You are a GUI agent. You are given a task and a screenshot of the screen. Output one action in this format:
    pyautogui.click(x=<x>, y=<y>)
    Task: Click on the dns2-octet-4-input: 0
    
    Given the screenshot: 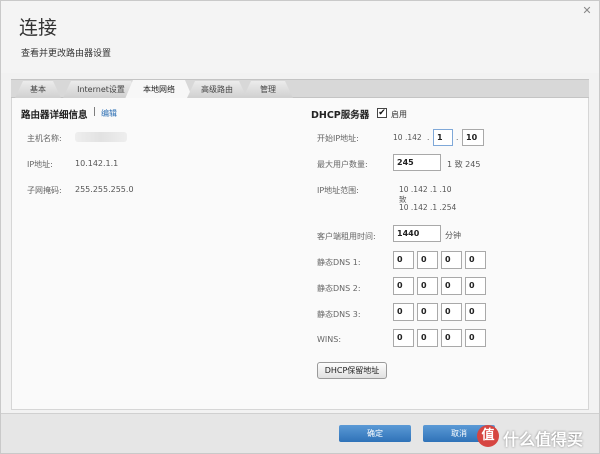 What is the action you would take?
    pyautogui.click(x=475, y=286)
    